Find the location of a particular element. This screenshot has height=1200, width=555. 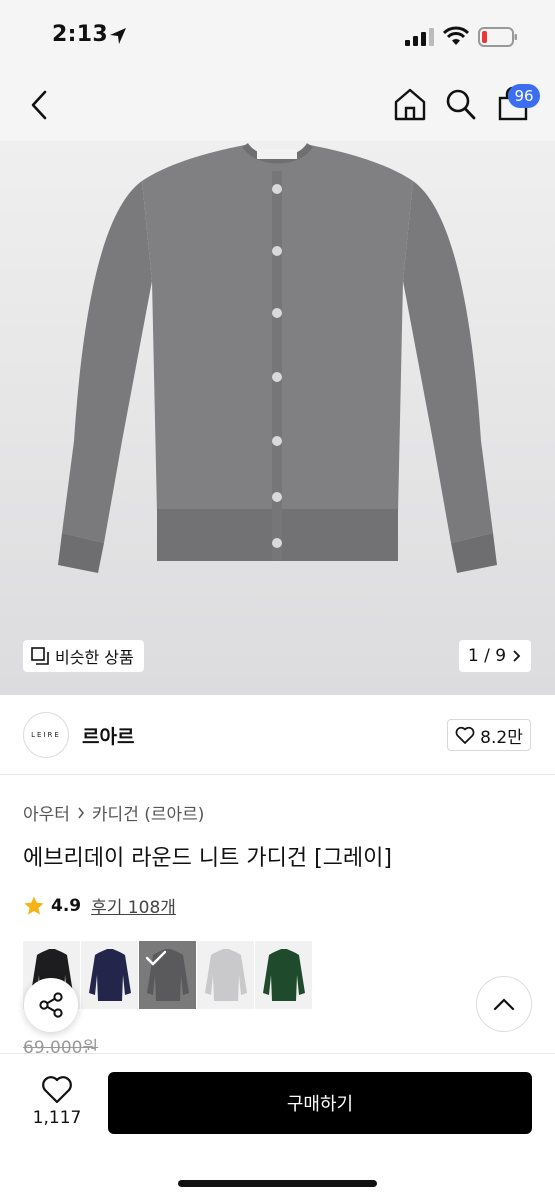

scroll-top-button is located at coordinates (504, 1004).